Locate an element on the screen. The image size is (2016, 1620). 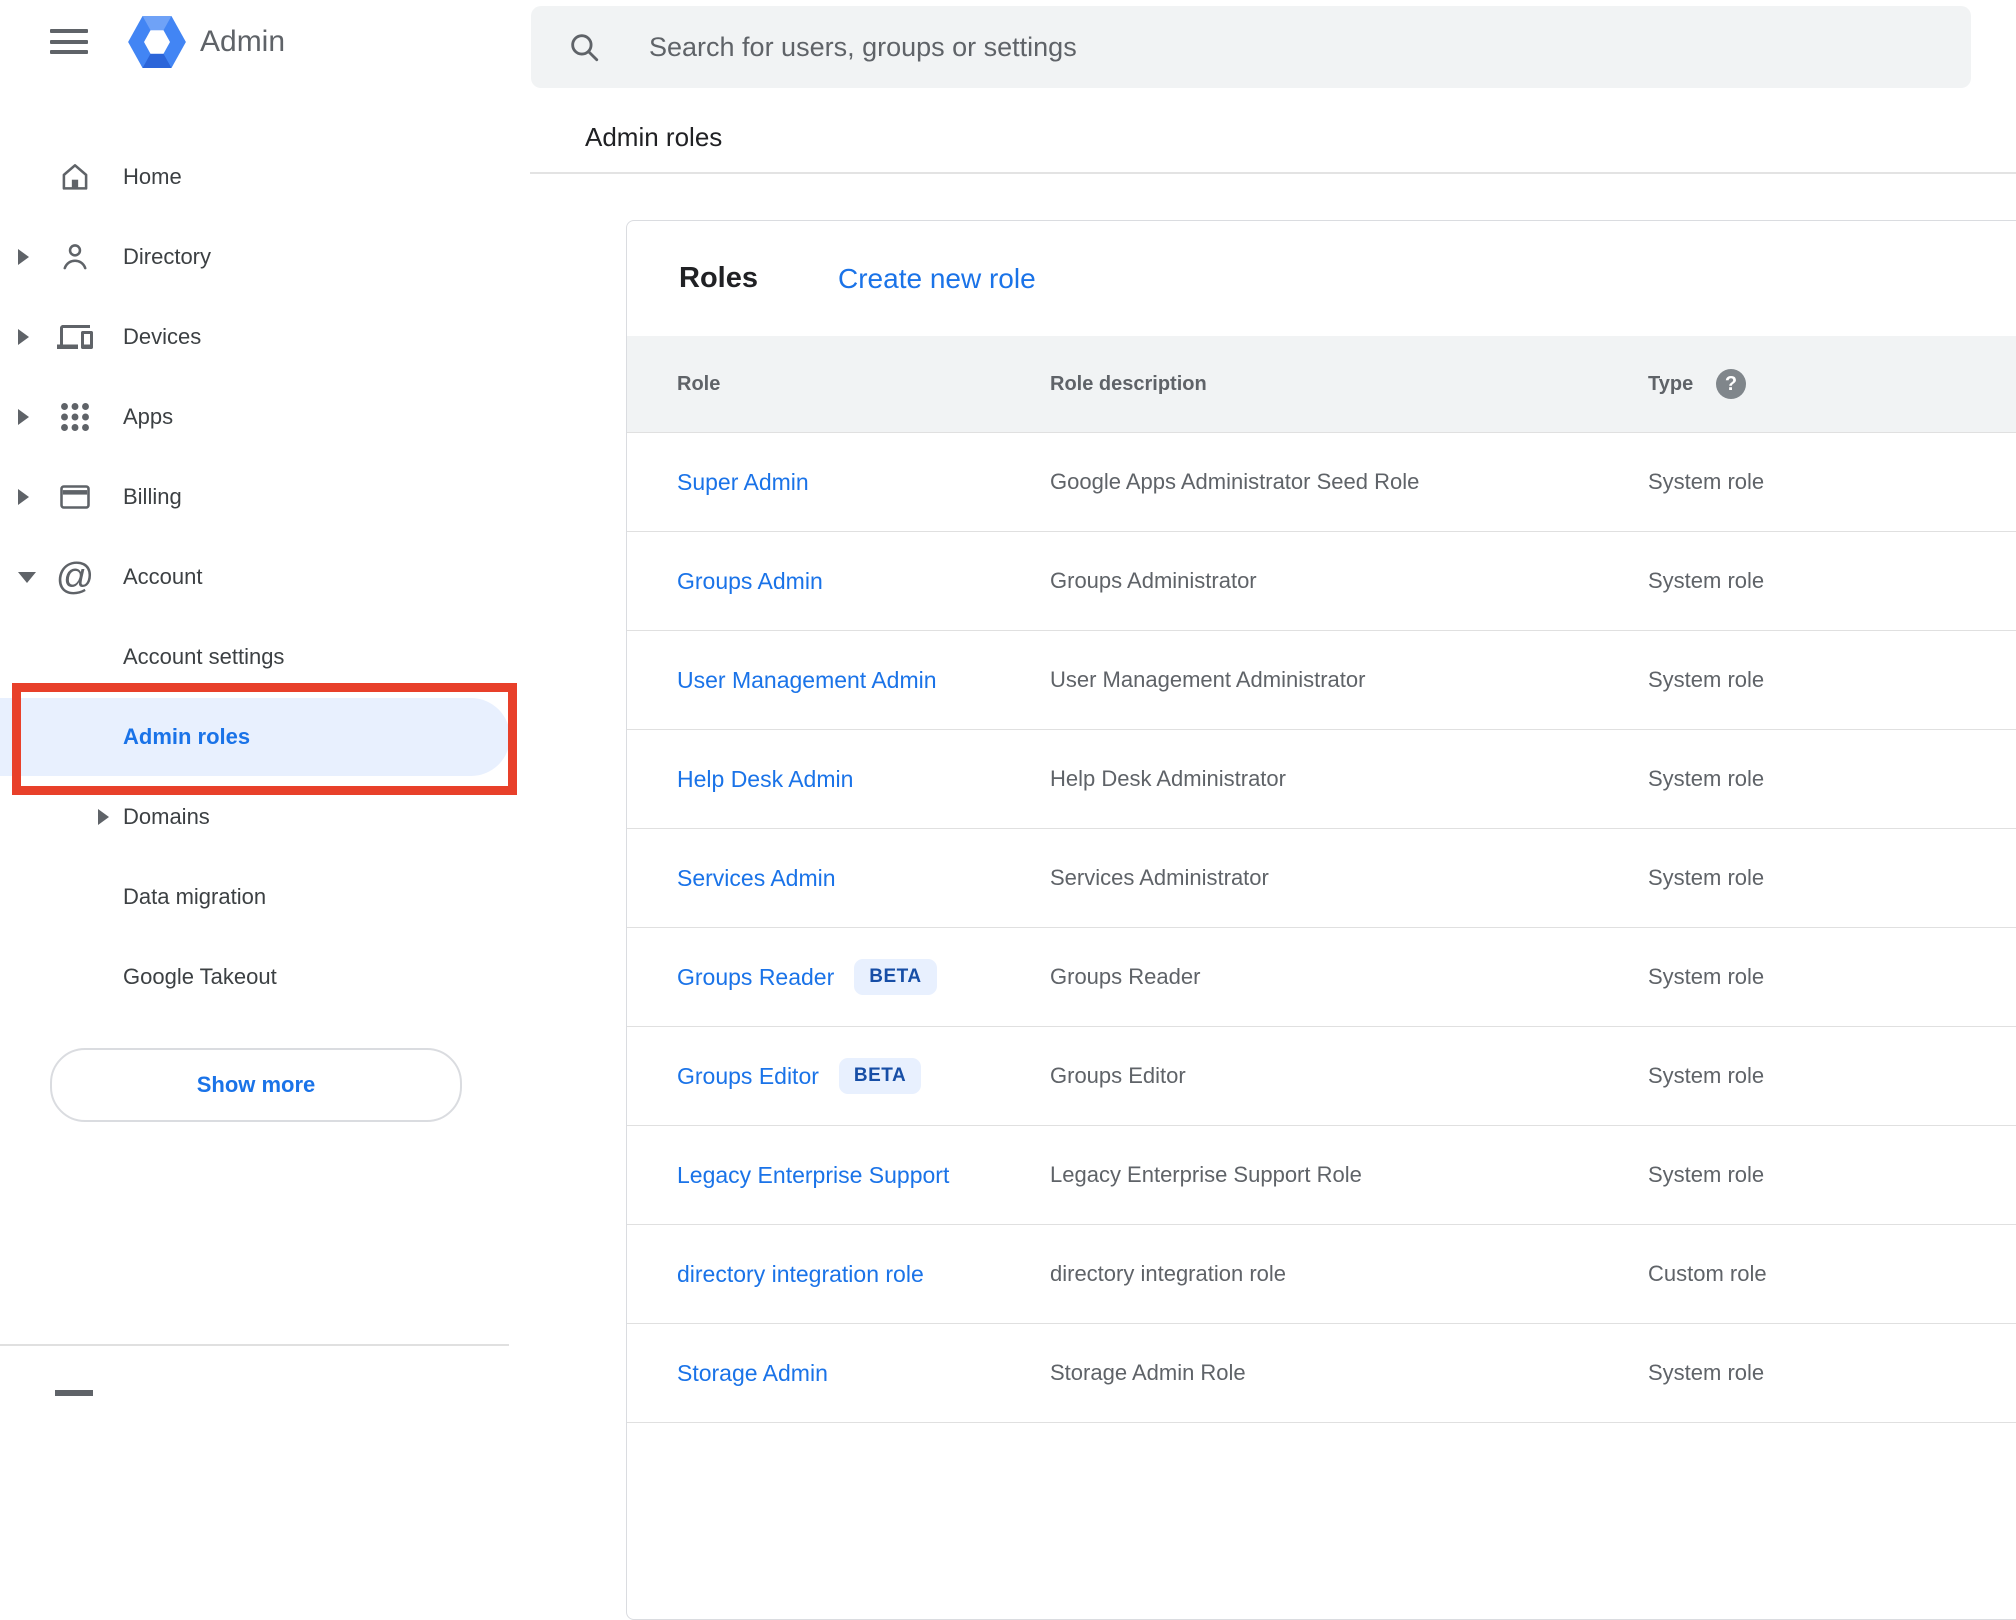
role-description: directory integration role is located at coordinates (1168, 1273).